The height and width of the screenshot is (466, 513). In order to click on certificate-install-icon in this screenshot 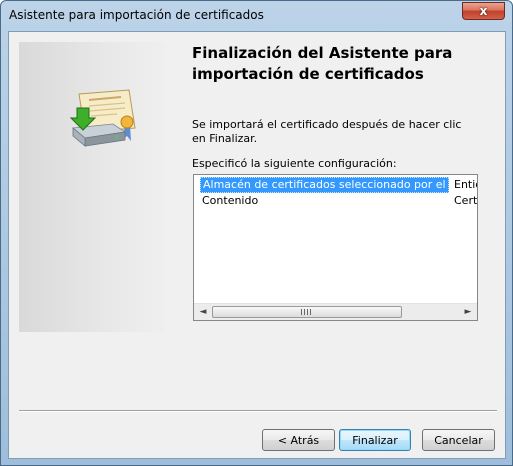, I will do `click(102, 118)`.